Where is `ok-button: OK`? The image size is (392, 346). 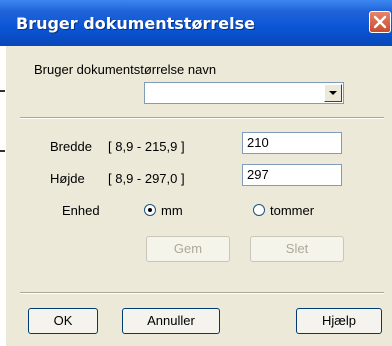
ok-button: OK is located at coordinates (63, 321).